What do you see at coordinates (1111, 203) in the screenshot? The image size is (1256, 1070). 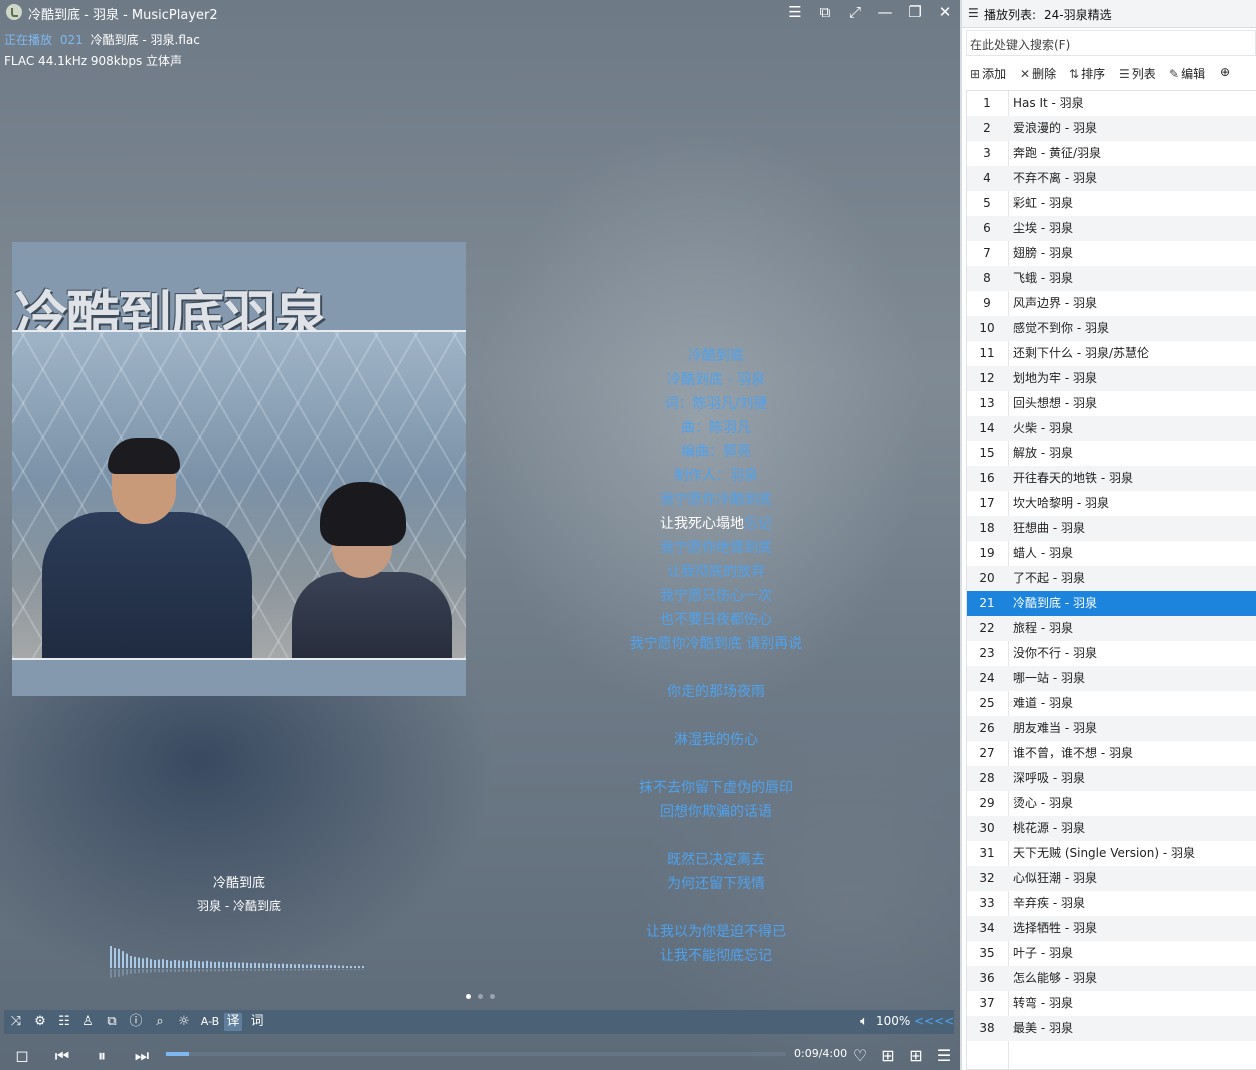 I see `playlist-row: 5 彩虹 - 羽泉` at bounding box center [1111, 203].